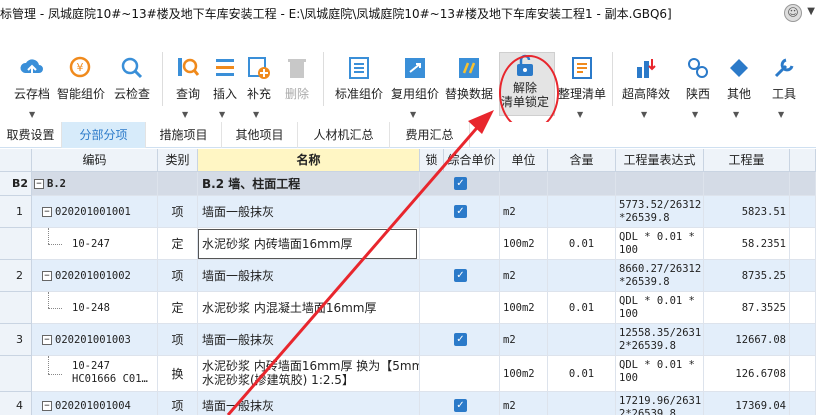 This screenshot has height=415, width=816. I want to click on tab-items: 分部分项, so click(104, 135).